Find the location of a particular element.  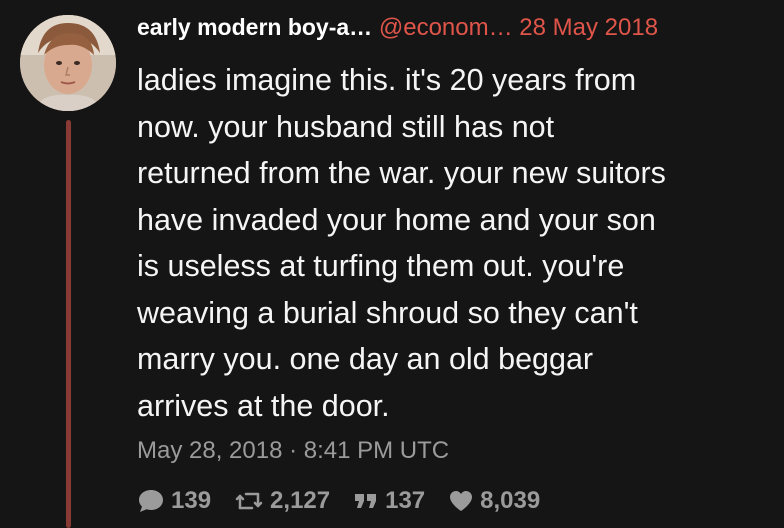

tweet-timestamp: May 28, 2018 · 8:41 PM UTC is located at coordinates (293, 451).